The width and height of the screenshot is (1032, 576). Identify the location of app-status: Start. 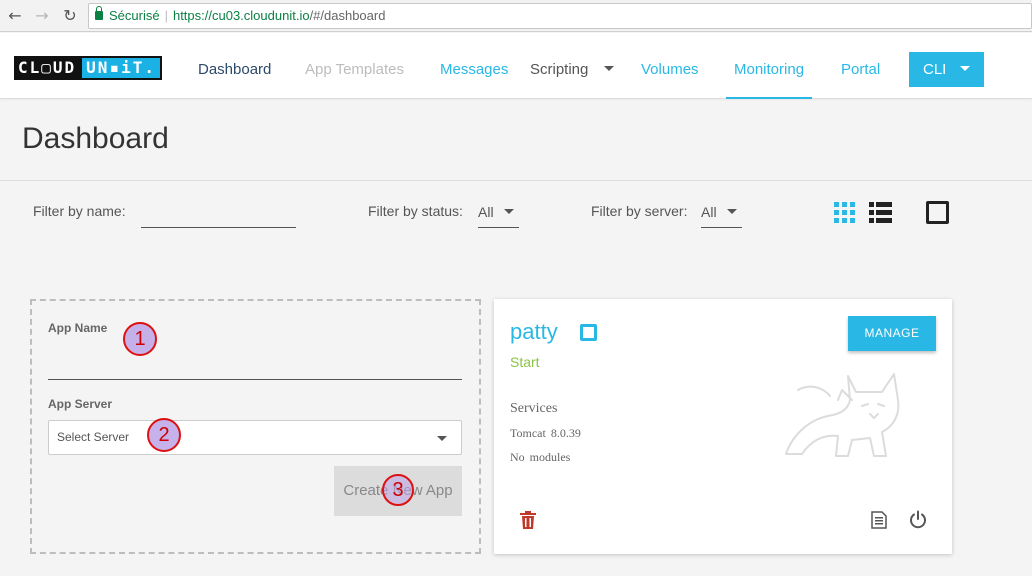
(525, 362).